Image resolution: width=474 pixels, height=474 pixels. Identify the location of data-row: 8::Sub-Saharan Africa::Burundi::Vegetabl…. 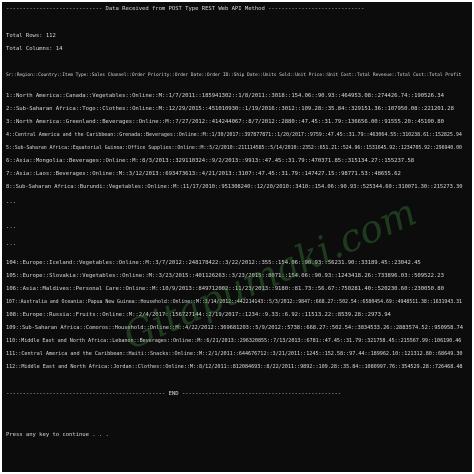
(234, 187).